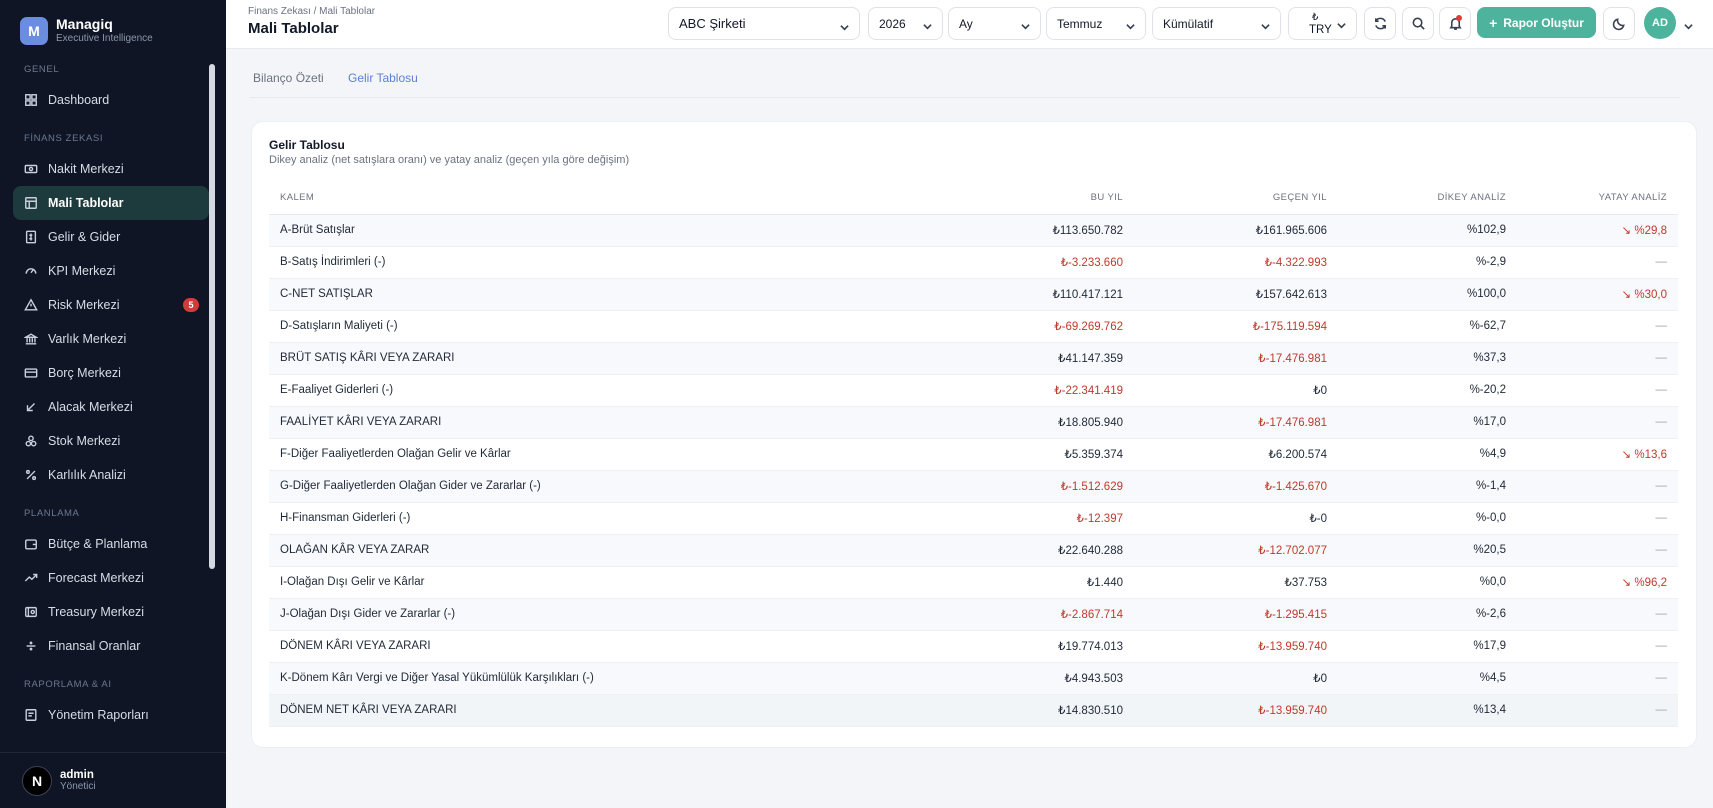 Image resolution: width=1713 pixels, height=808 pixels. What do you see at coordinates (1660, 23) in the screenshot?
I see `account-avatar: AD` at bounding box center [1660, 23].